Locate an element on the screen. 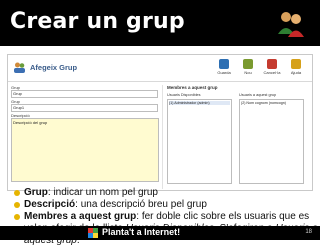 Image resolution: width=320 pixels, height=247 pixels. new-button: Nou is located at coordinates (248, 69).